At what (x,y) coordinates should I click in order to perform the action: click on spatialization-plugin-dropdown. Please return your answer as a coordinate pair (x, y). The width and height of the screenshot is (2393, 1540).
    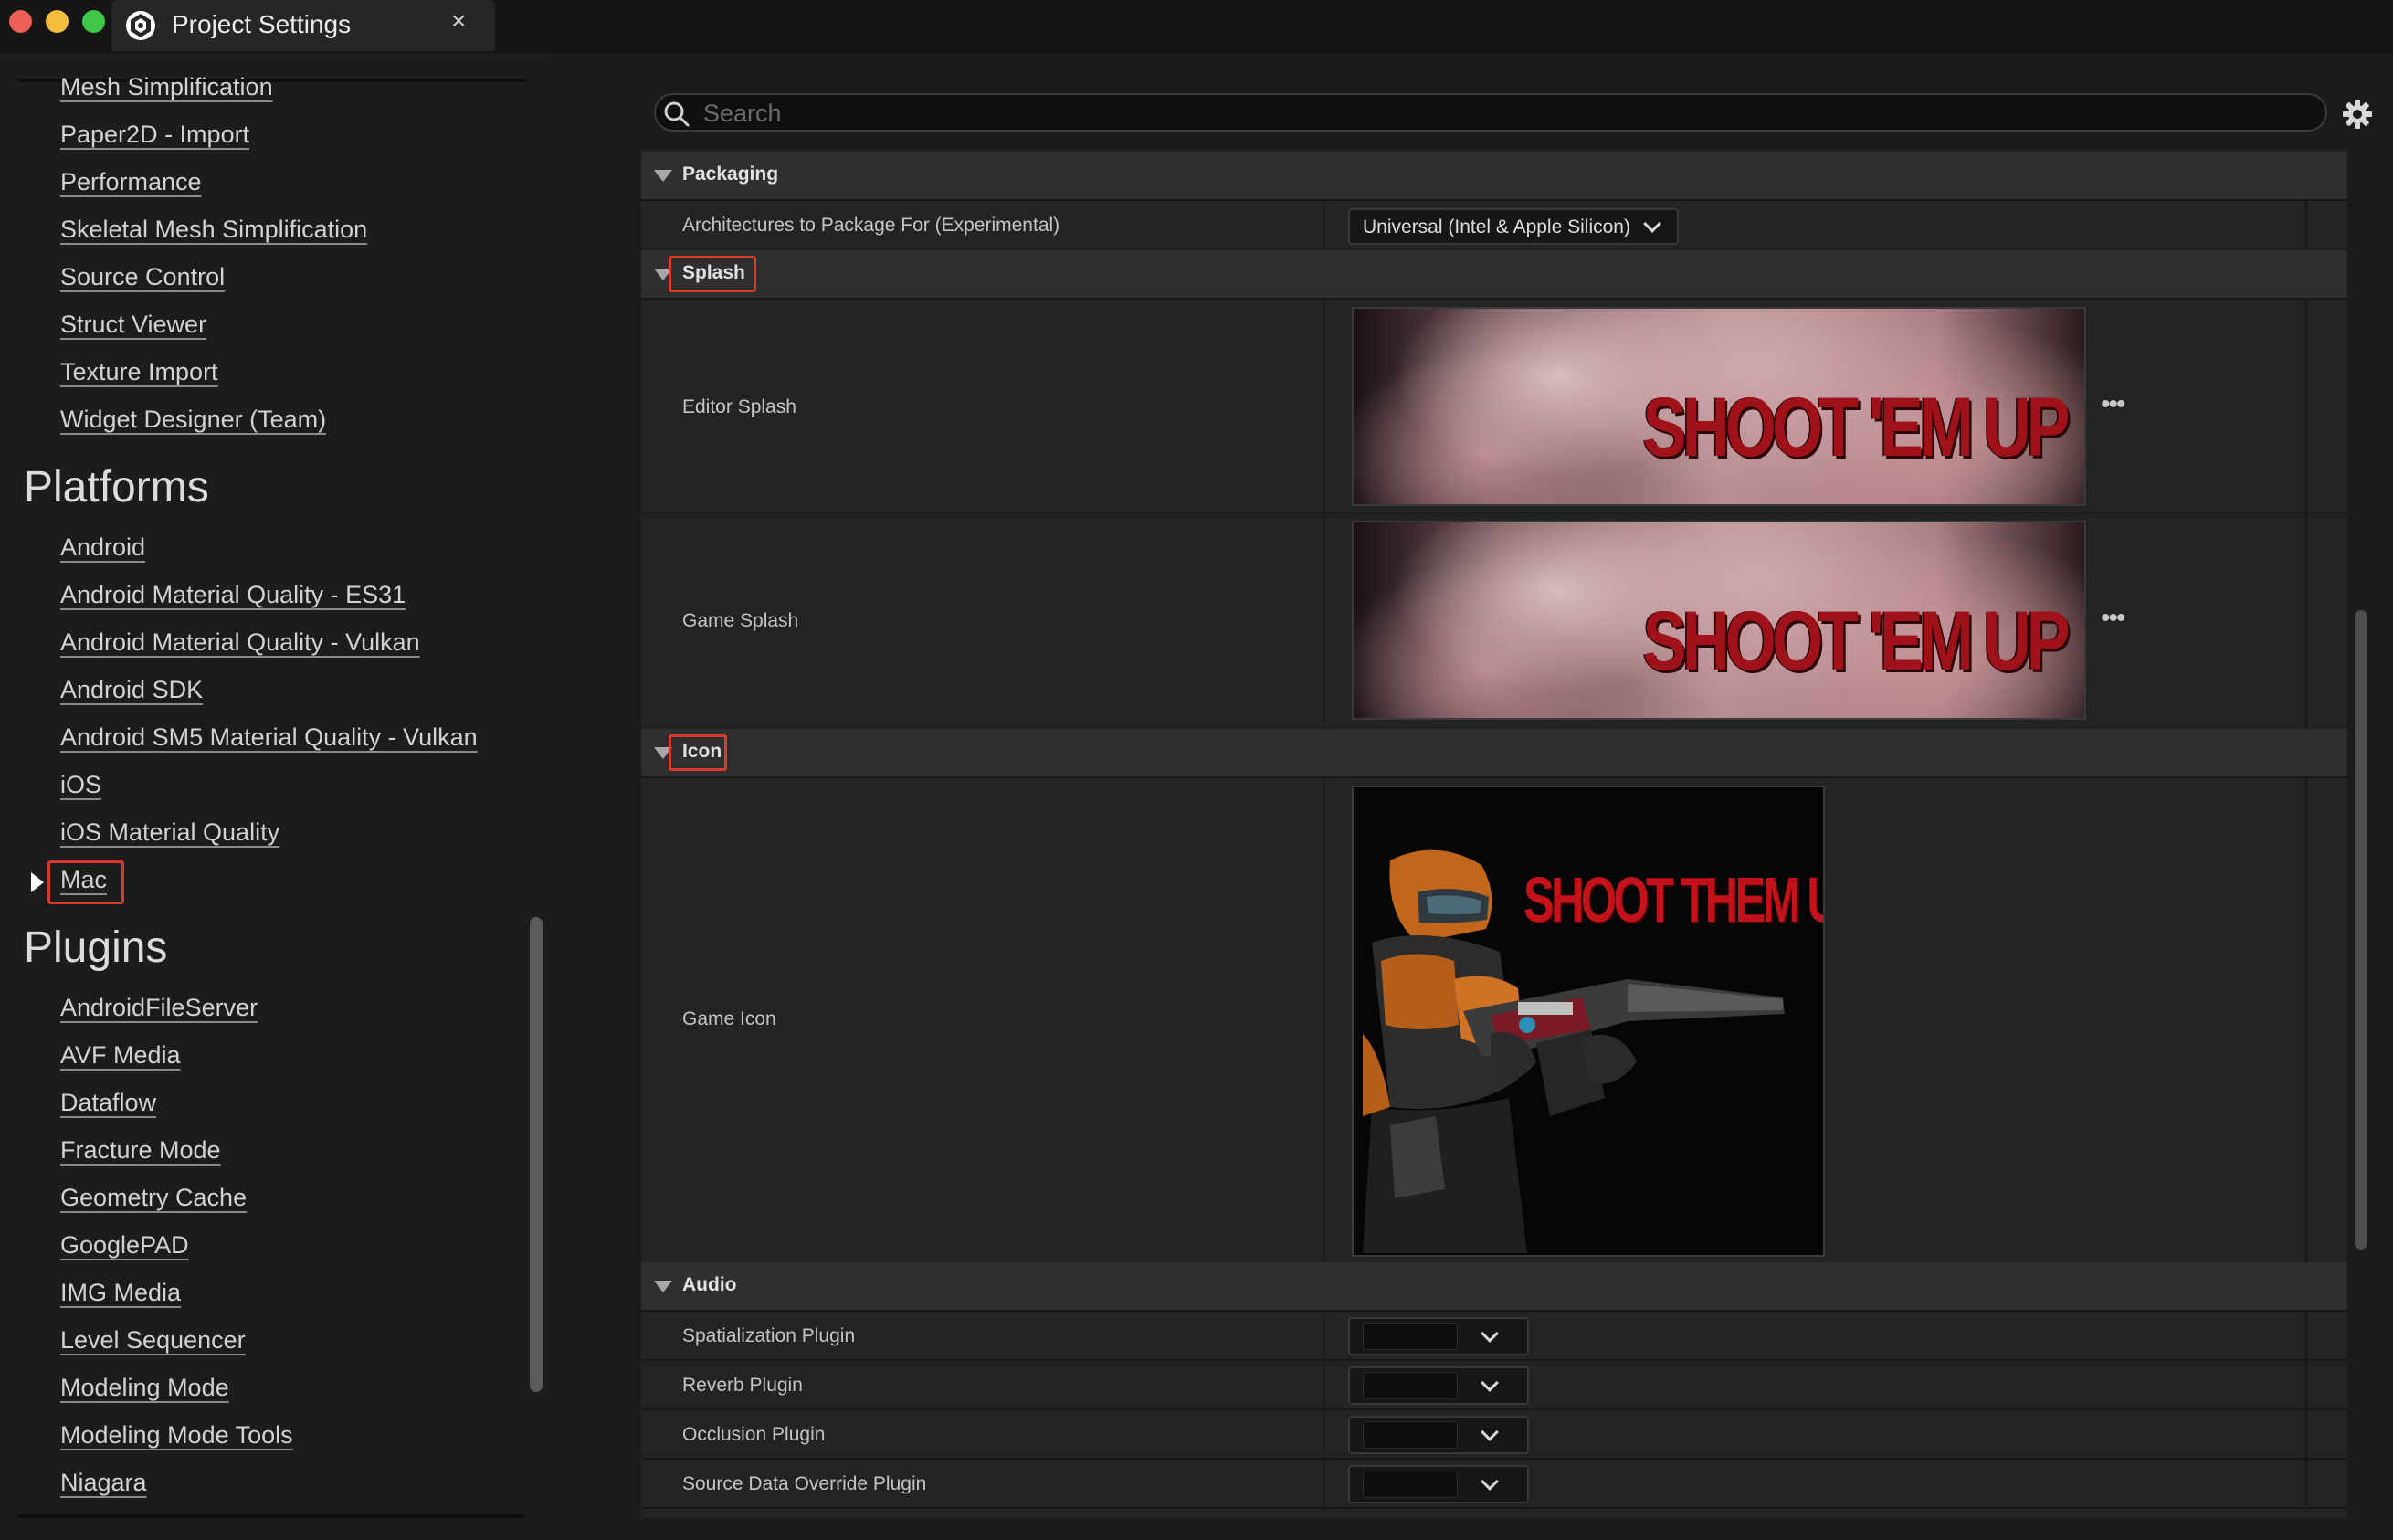
    Looking at the image, I should click on (1438, 1336).